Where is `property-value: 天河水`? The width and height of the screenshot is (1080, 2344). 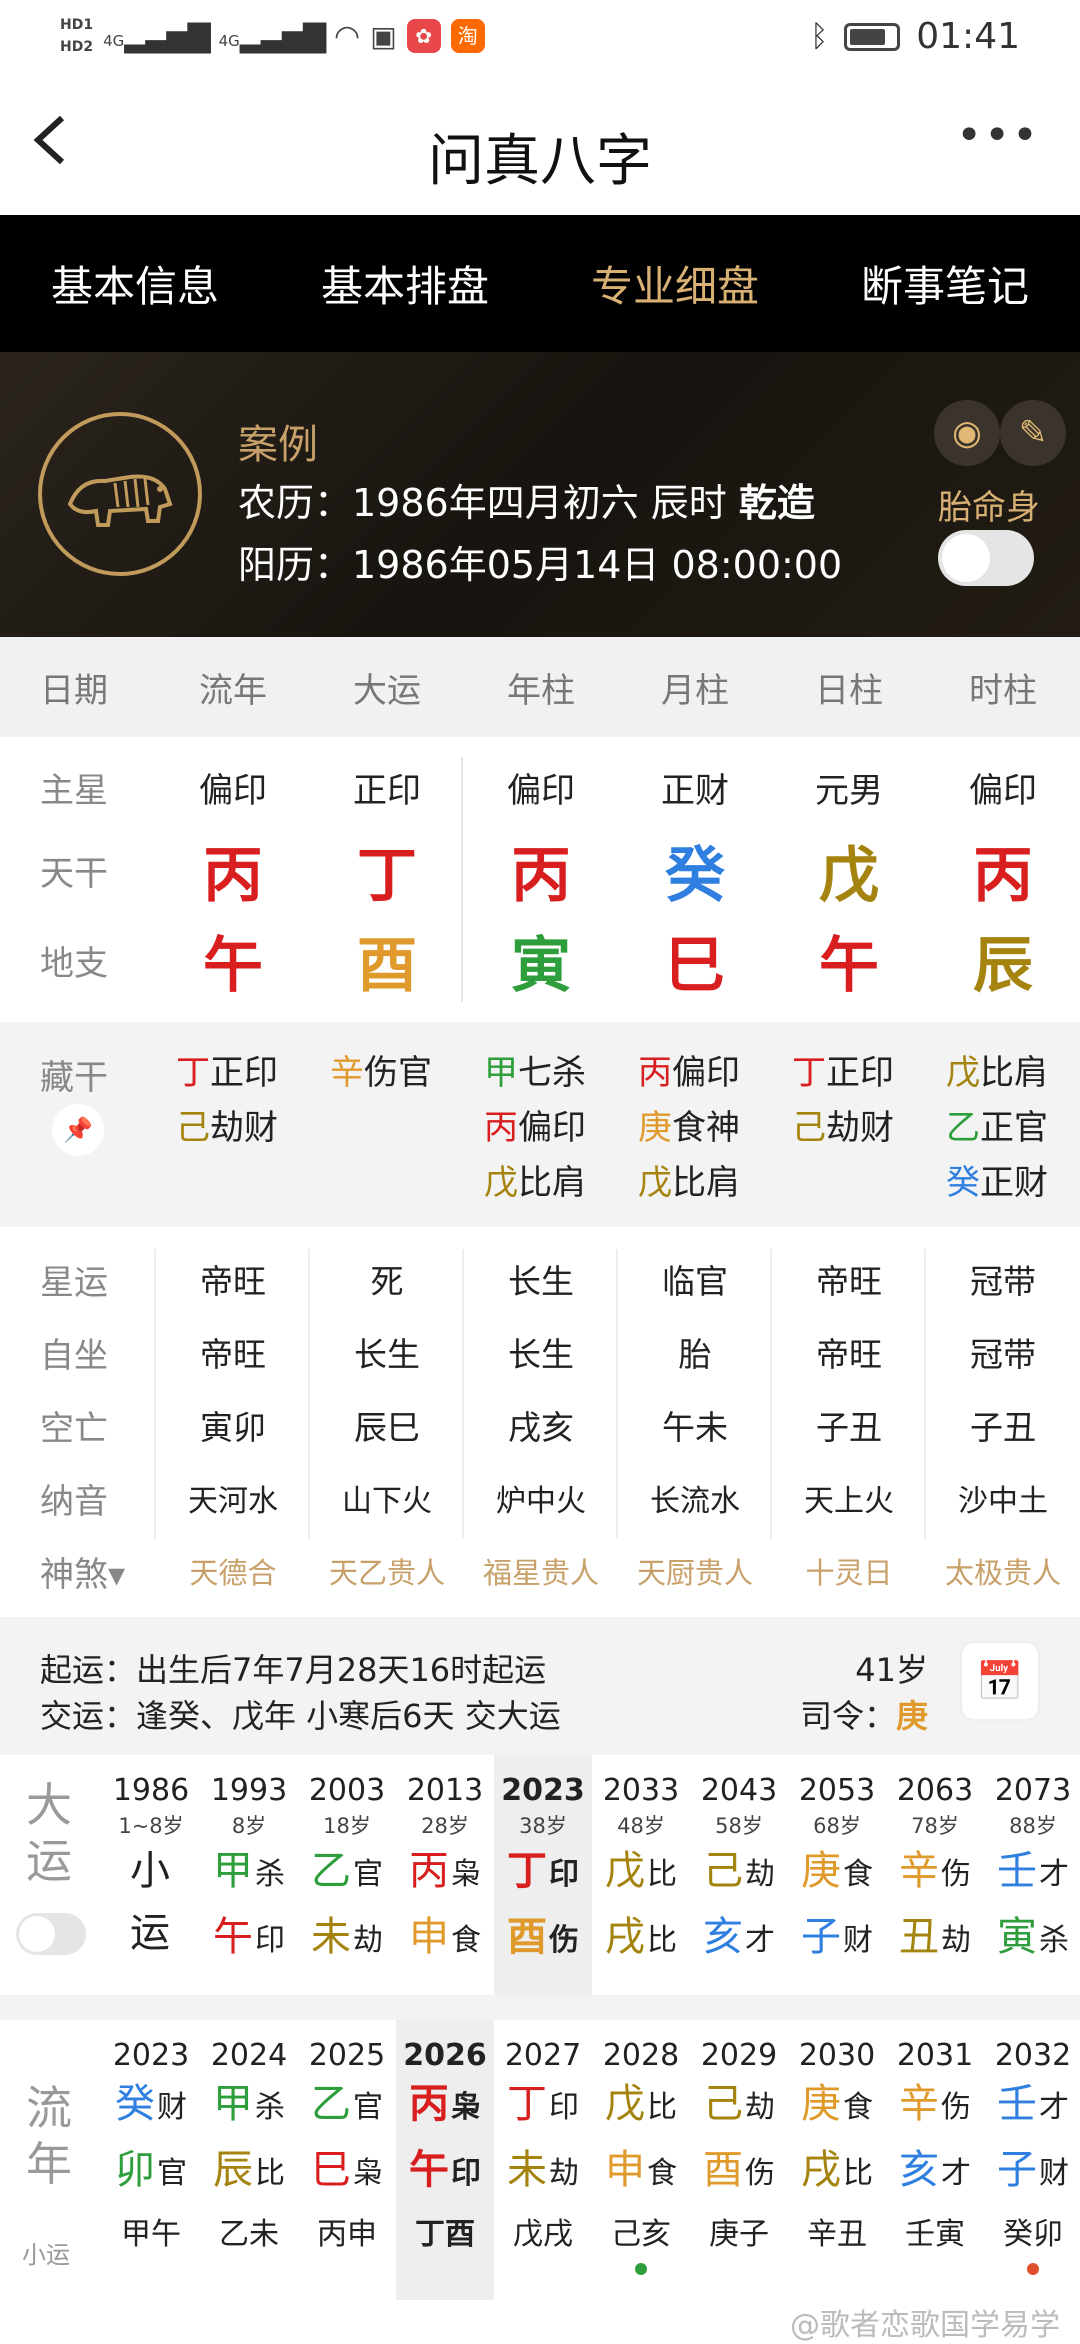 property-value: 天河水 is located at coordinates (233, 1501).